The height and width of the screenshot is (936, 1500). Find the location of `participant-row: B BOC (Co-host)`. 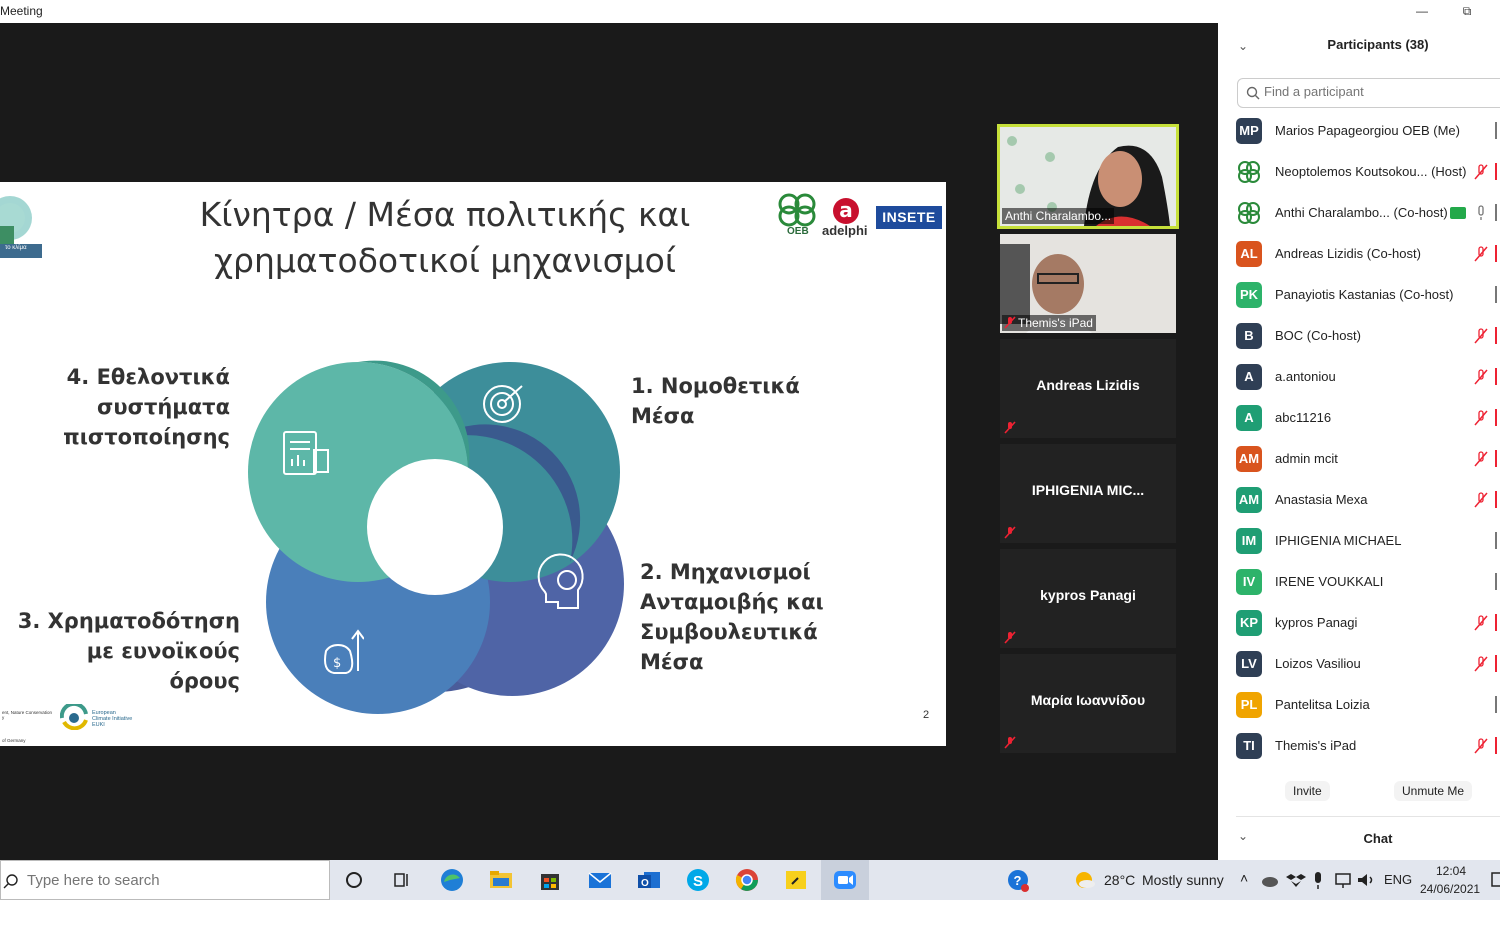

participant-row: B BOC (Co-host) is located at coordinates (1368, 343).